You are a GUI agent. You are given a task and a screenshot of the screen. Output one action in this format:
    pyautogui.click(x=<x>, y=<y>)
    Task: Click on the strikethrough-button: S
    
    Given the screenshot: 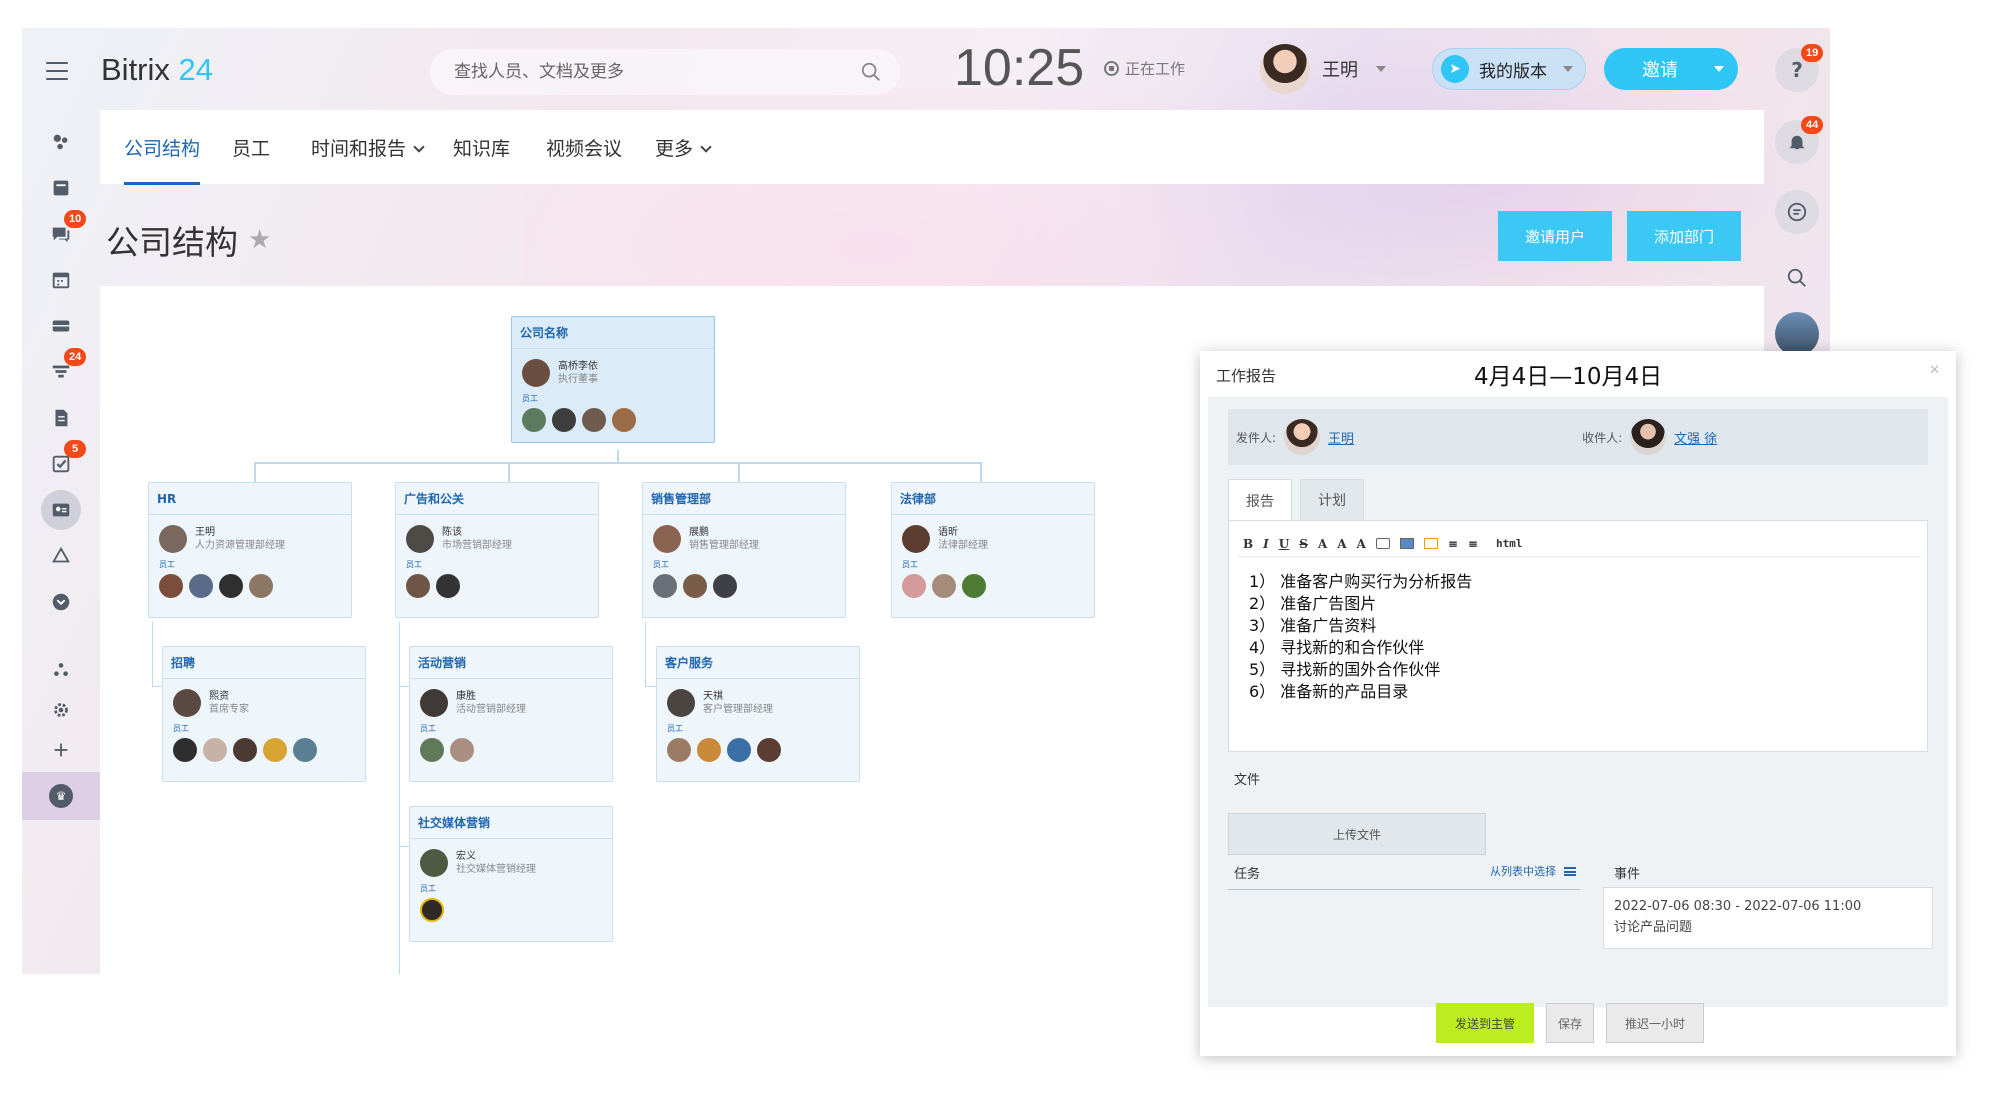 What is the action you would take?
    pyautogui.click(x=1303, y=544)
    